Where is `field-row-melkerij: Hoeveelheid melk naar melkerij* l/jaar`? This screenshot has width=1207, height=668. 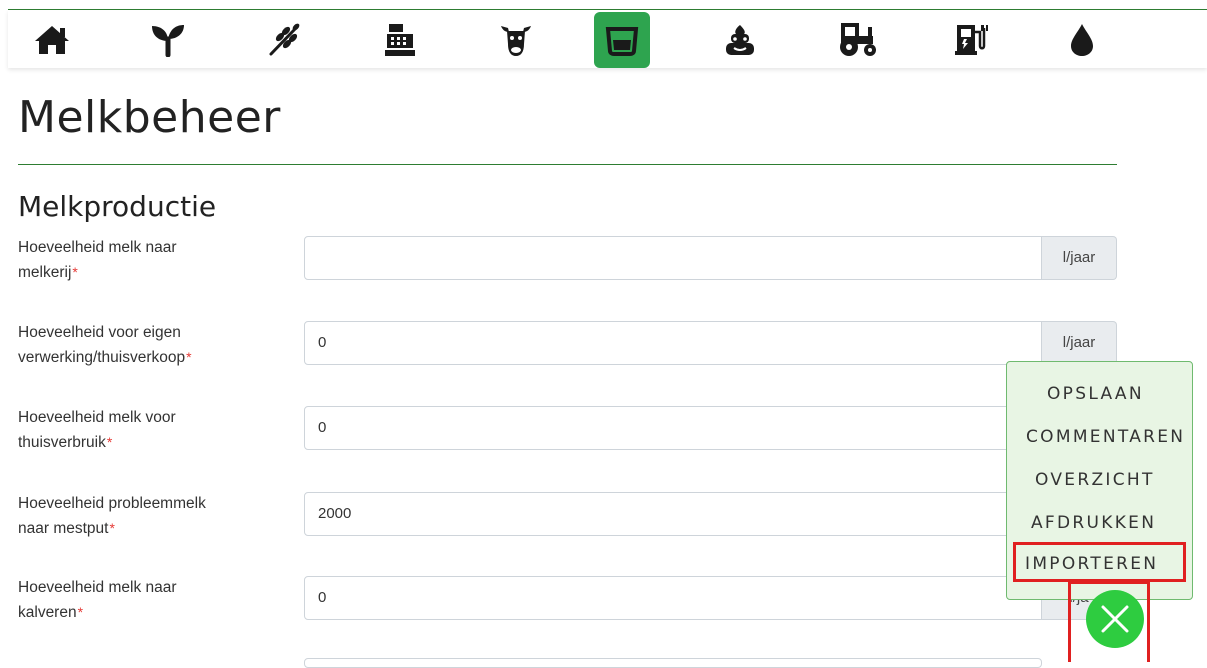 field-row-melkerij: Hoeveelheid melk naar melkerij* l/jaar is located at coordinates (567, 272).